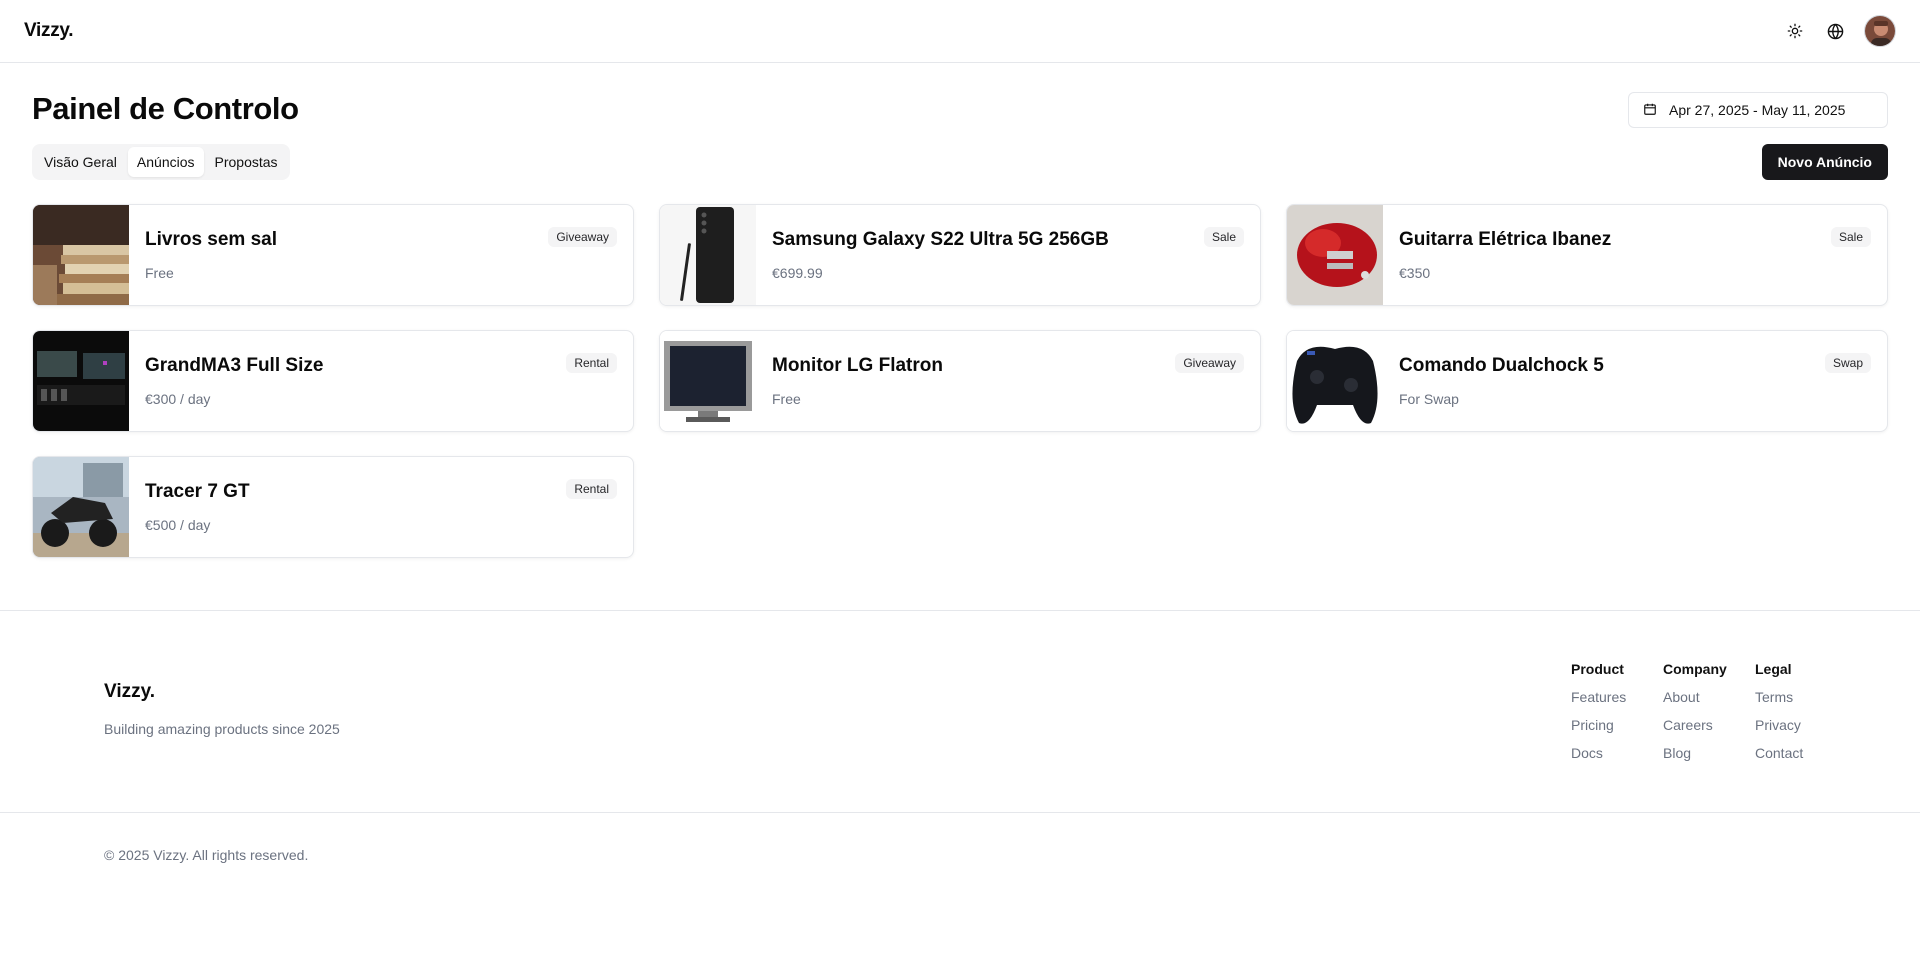 The width and height of the screenshot is (1920, 963). What do you see at coordinates (1709, 753) in the screenshot?
I see `footer-link-blog: Blog` at bounding box center [1709, 753].